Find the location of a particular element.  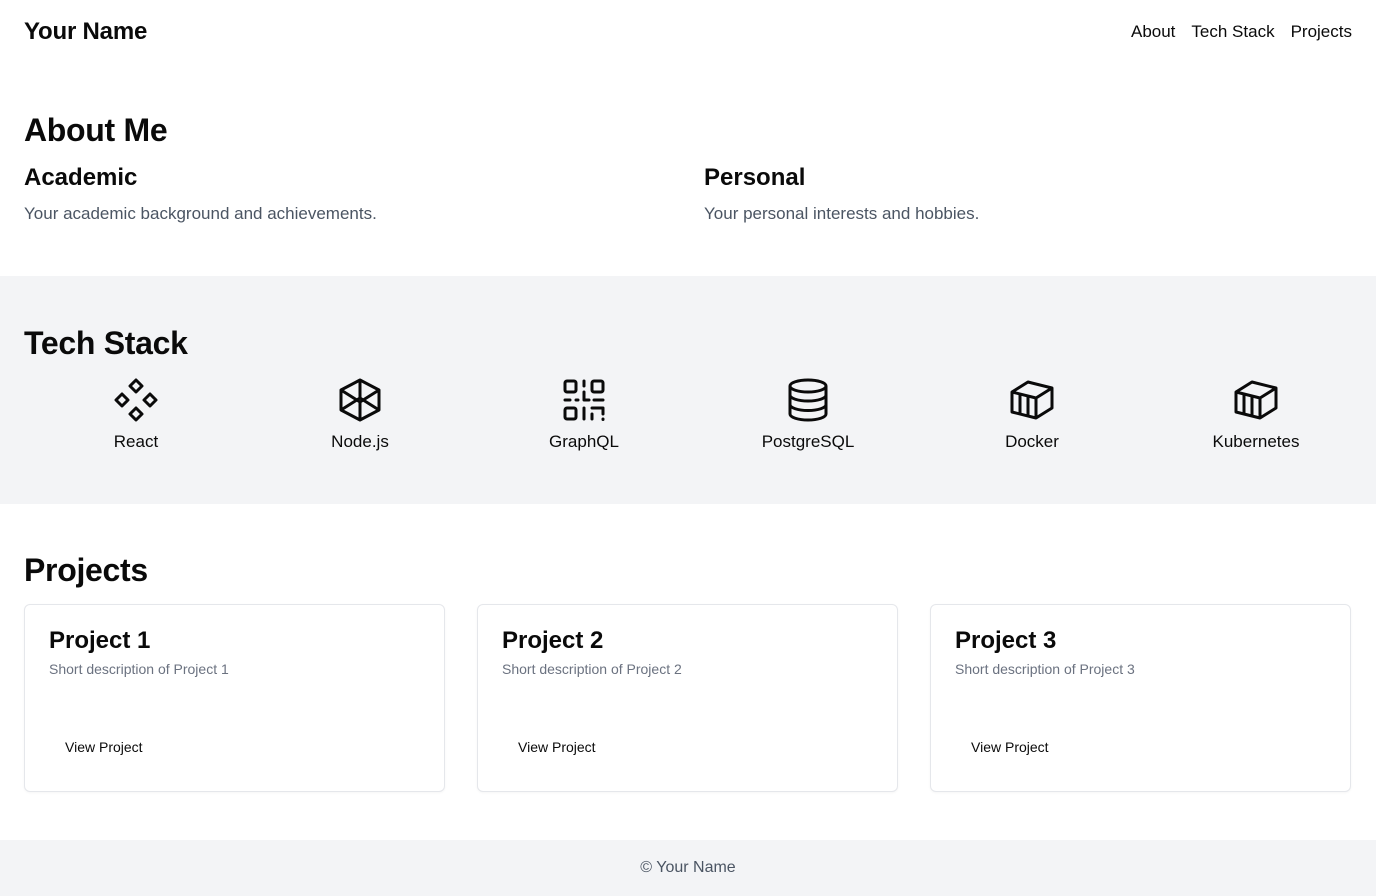

main-nav: About Tech Stack Projects is located at coordinates (1241, 32).